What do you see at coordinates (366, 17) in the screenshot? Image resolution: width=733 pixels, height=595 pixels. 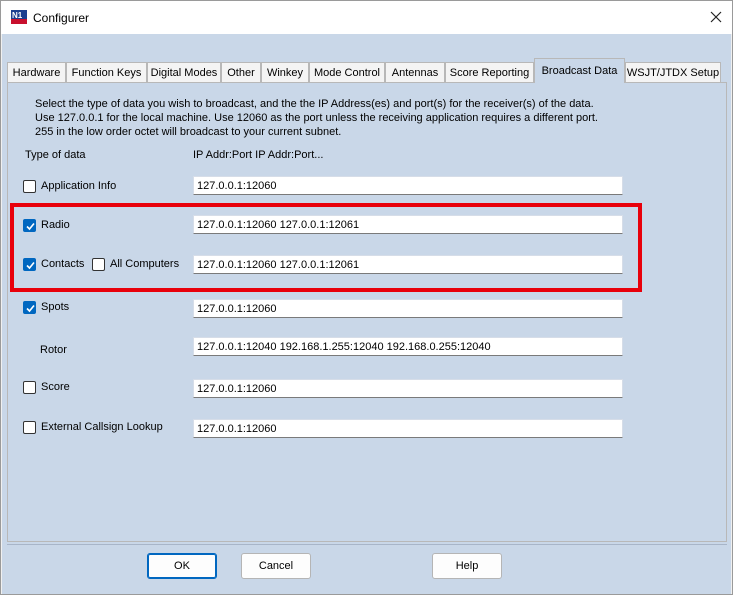 I see `title-bar: N1 Configurer` at bounding box center [366, 17].